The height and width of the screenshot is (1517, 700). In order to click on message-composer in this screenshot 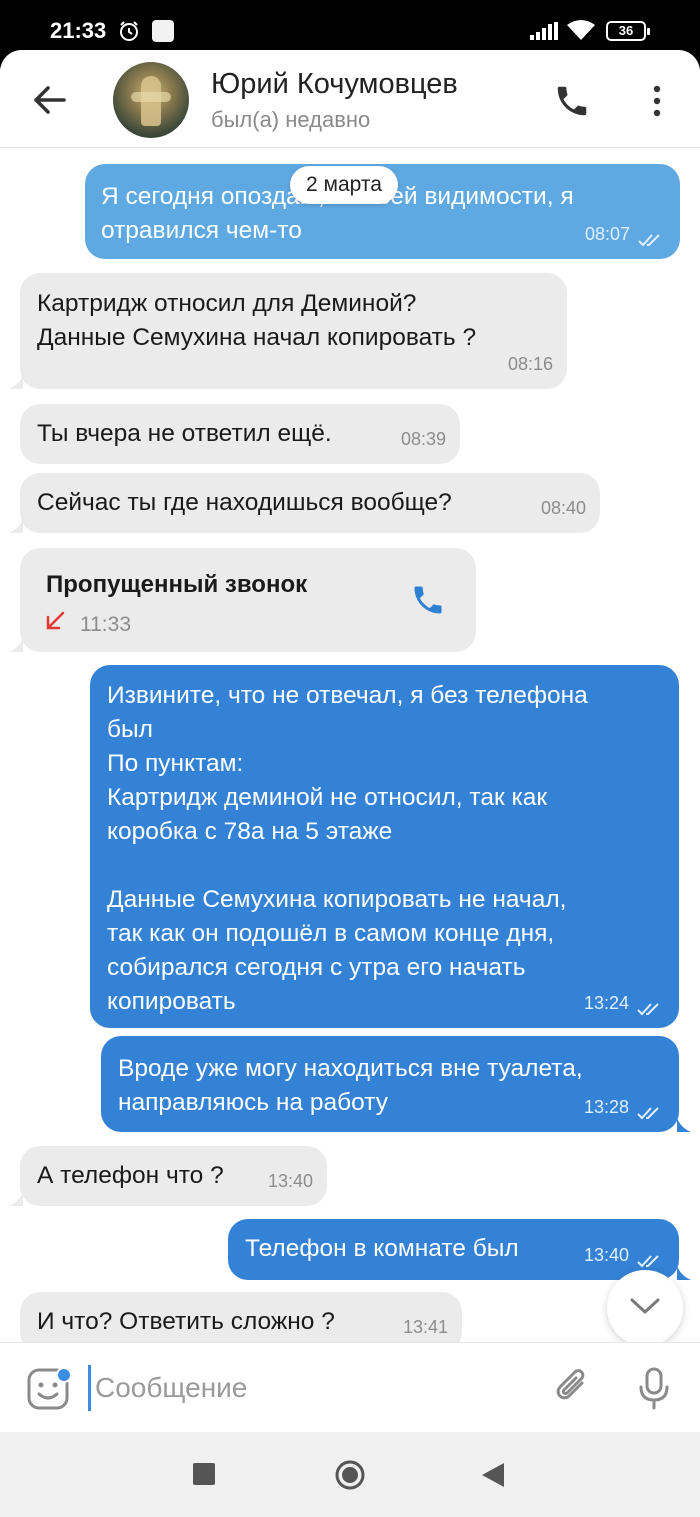, I will do `click(350, 1387)`.